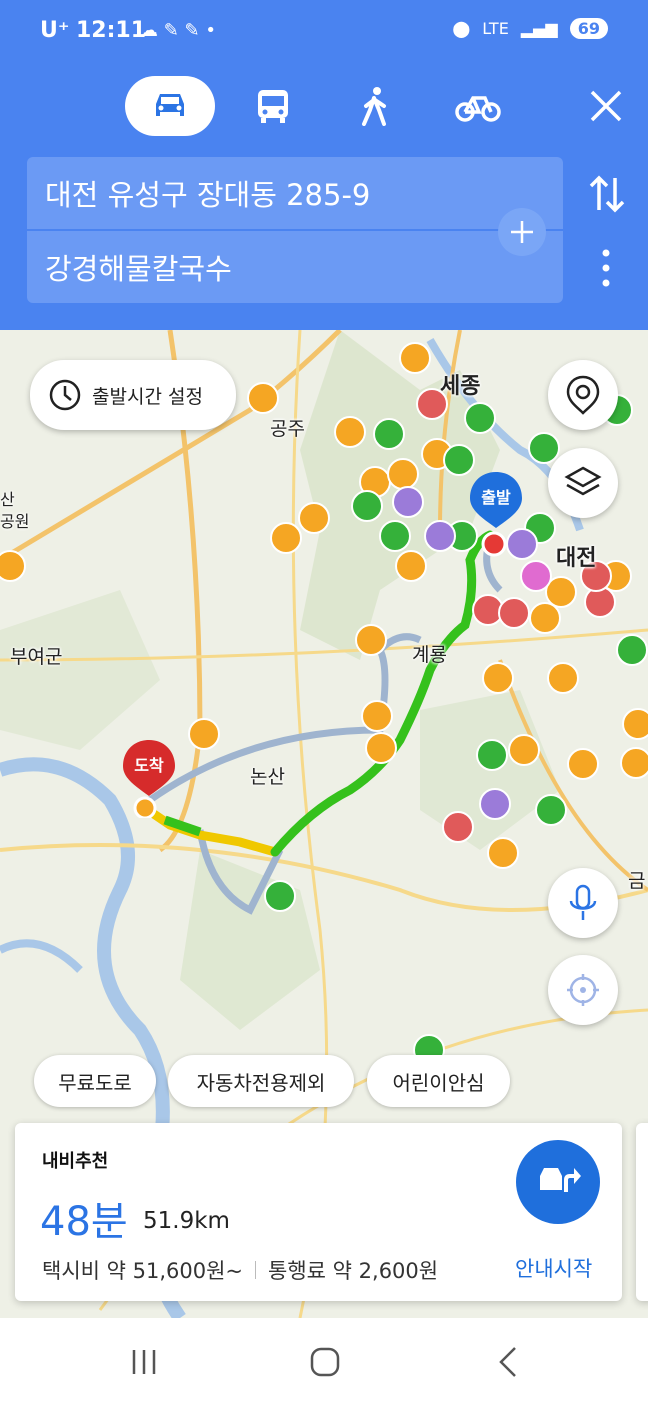  What do you see at coordinates (429, 655) in the screenshot?
I see `map-label-gyeryong: 계룡` at bounding box center [429, 655].